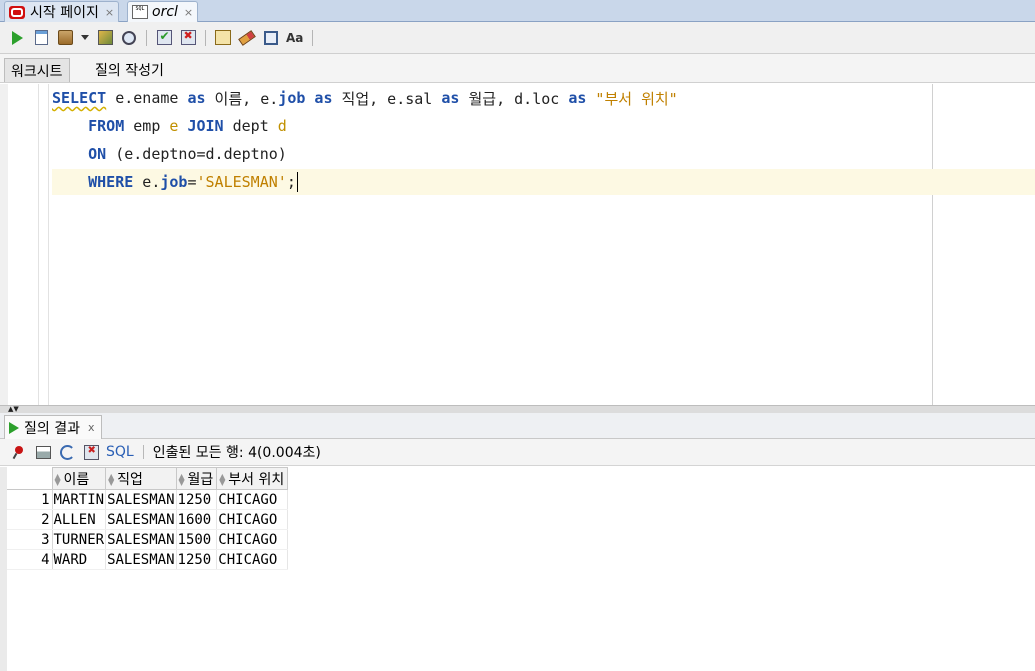  What do you see at coordinates (242, 98) in the screenshot?
I see `code-text: 이름, e.` at bounding box center [242, 98].